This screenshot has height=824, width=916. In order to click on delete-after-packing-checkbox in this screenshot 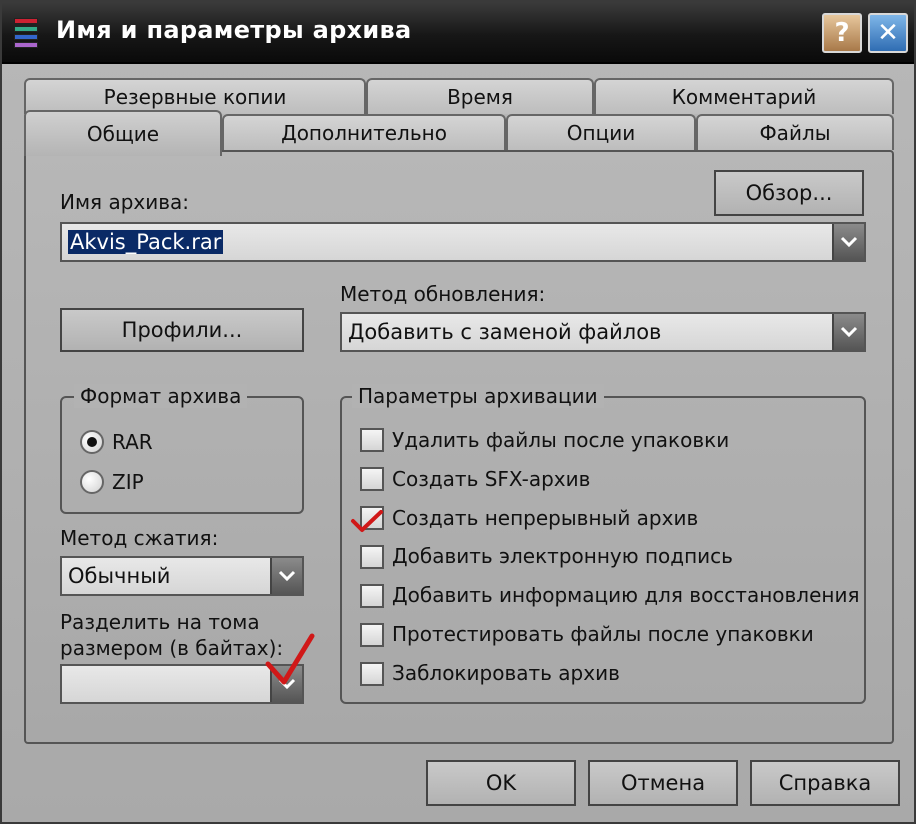, I will do `click(372, 440)`.